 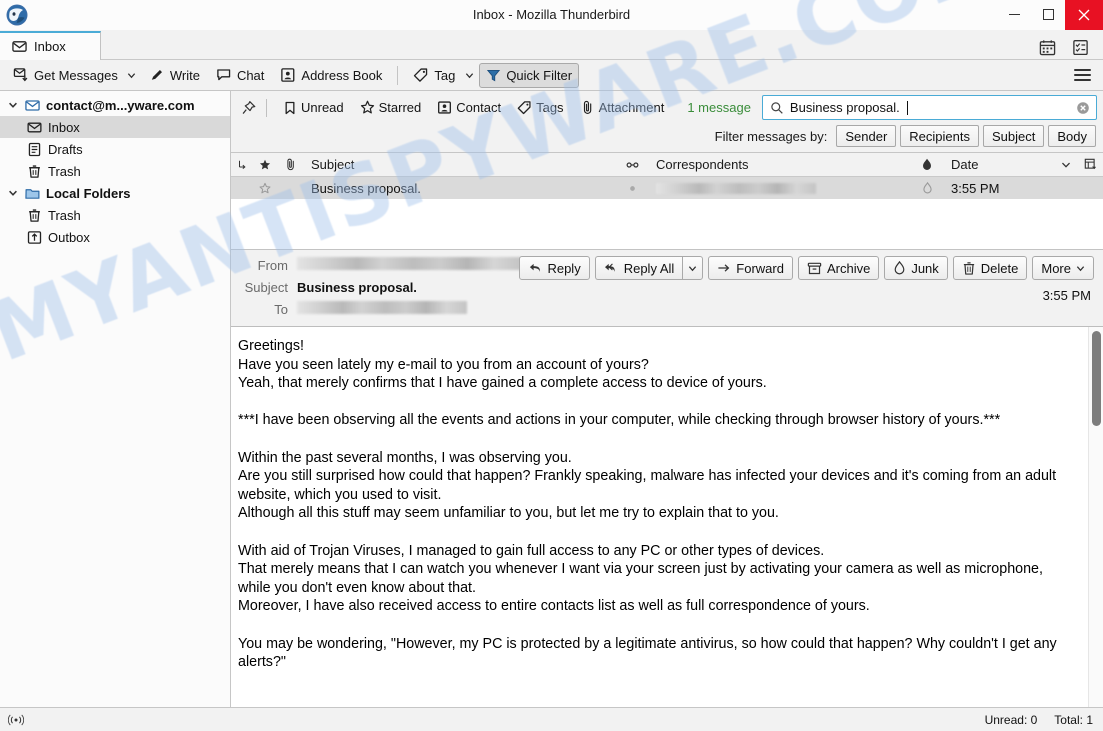 I want to click on tab-bar: Inbox, so click(x=551, y=45).